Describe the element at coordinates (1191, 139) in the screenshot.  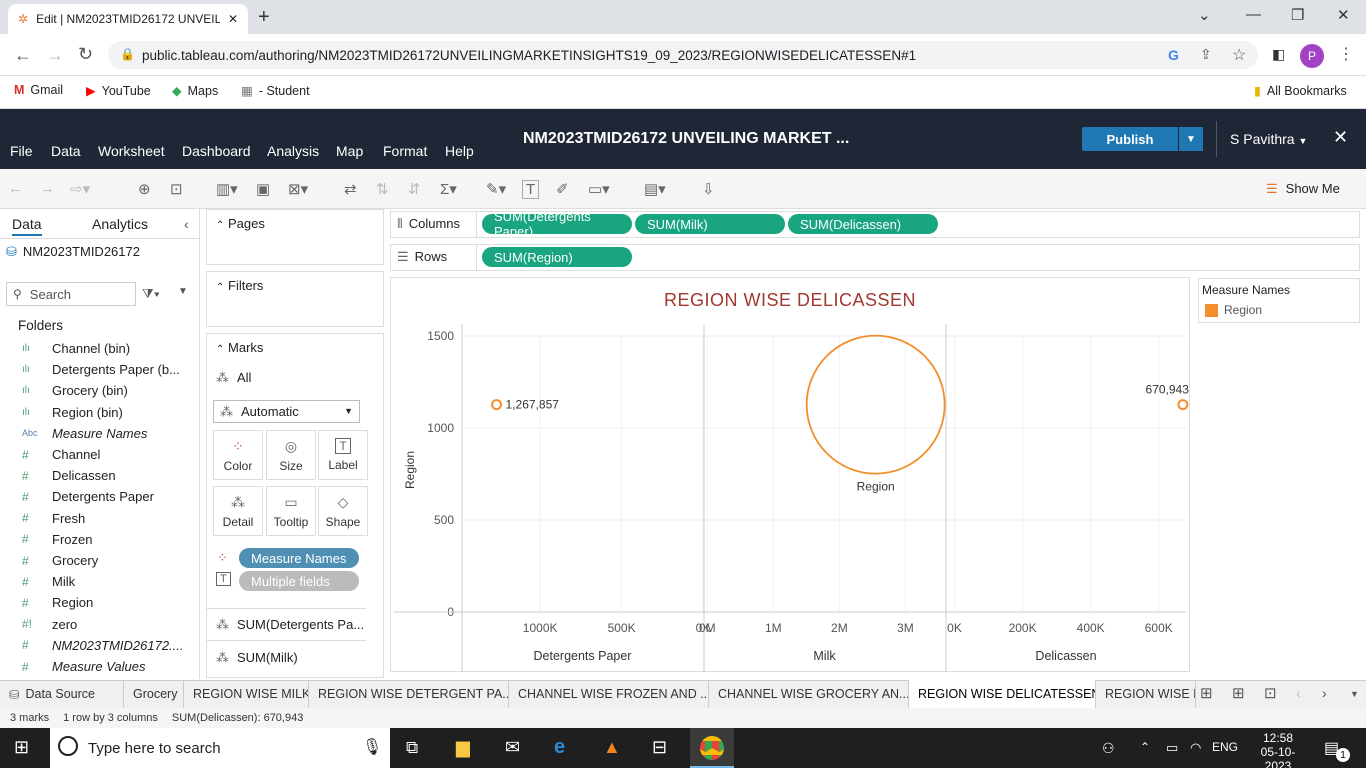
I see `publish-dropdown-icon: ▼` at that location.